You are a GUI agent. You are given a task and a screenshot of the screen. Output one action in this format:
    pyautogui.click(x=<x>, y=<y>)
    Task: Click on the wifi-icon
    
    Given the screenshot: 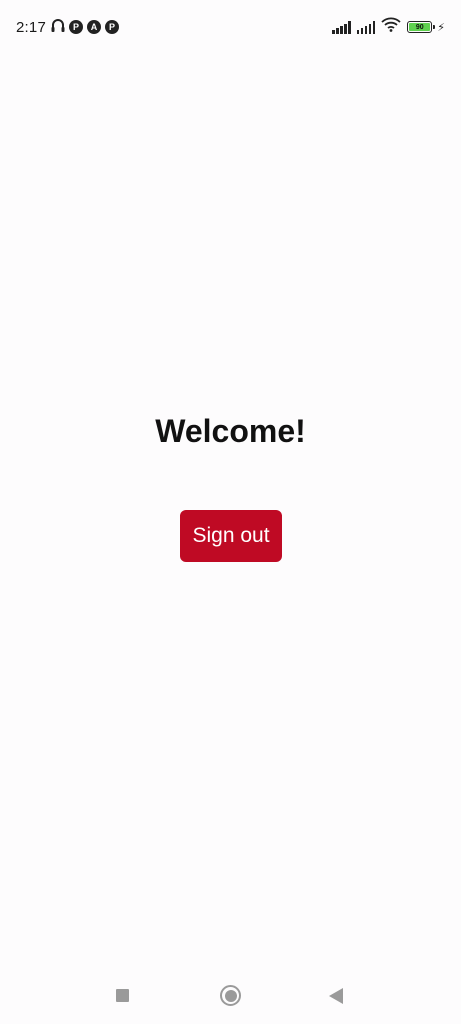 What is the action you would take?
    pyautogui.click(x=391, y=27)
    